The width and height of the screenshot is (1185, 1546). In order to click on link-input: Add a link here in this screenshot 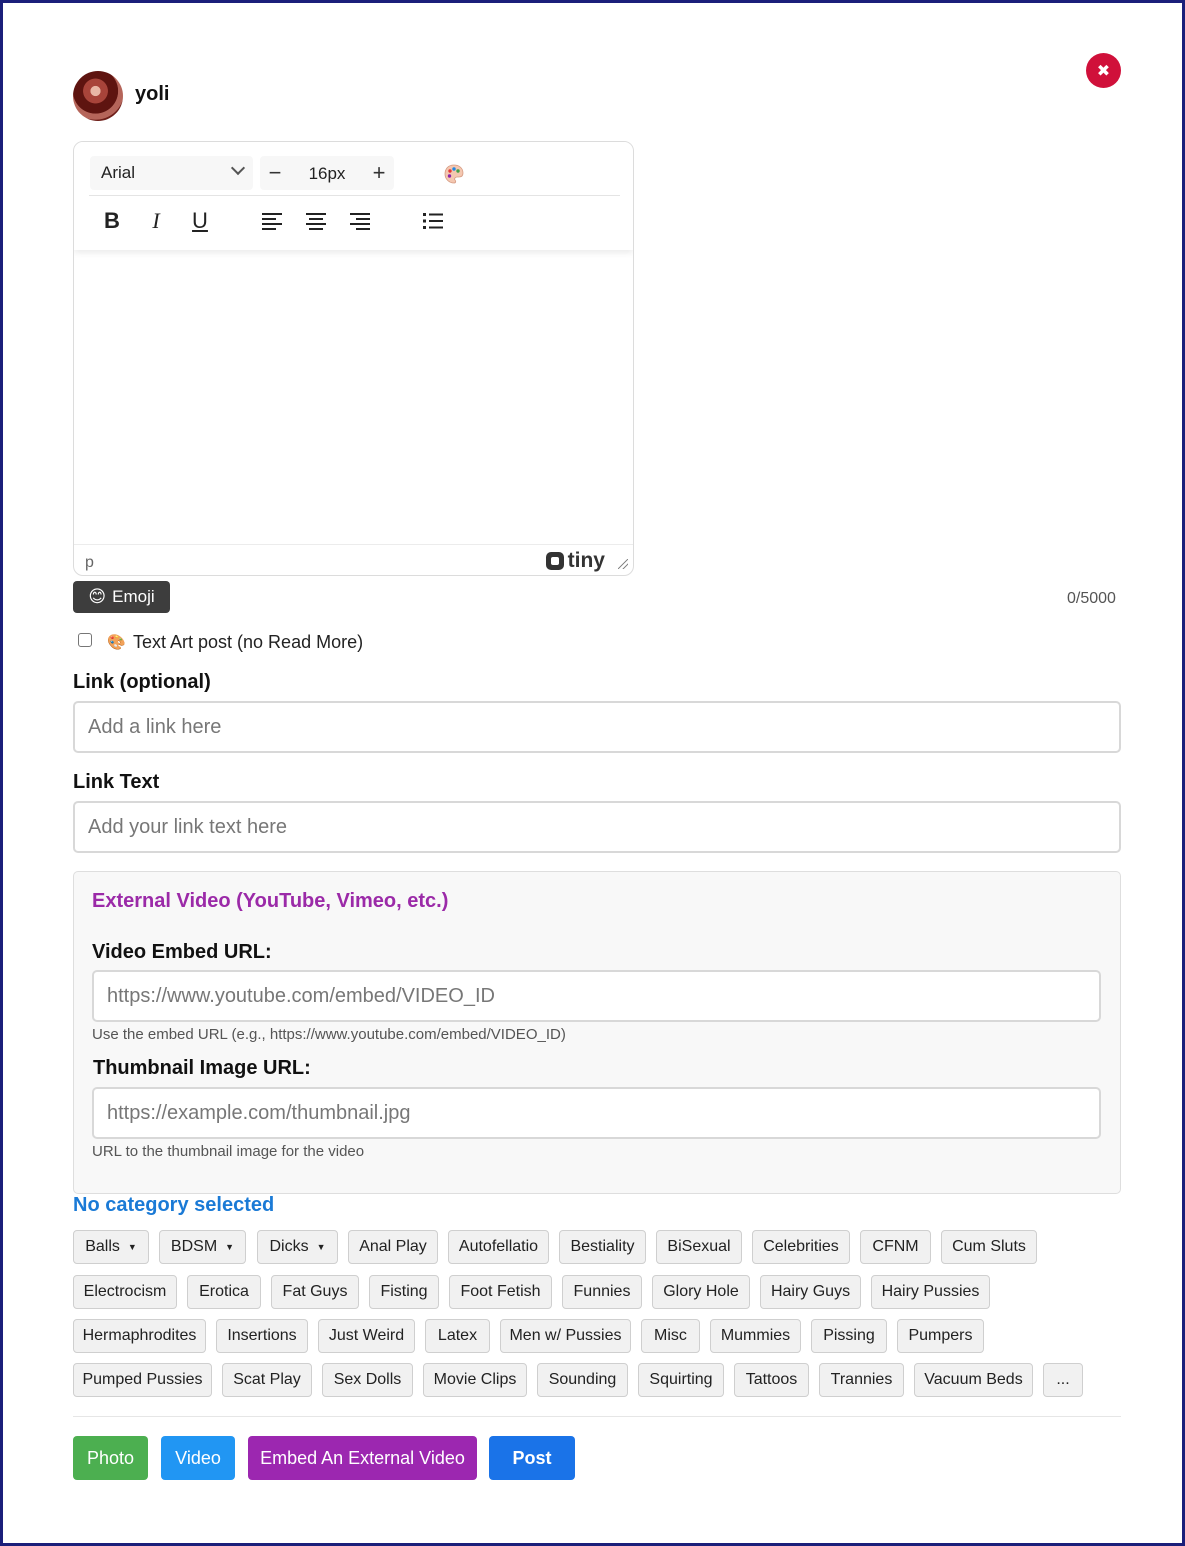, I will do `click(597, 727)`.